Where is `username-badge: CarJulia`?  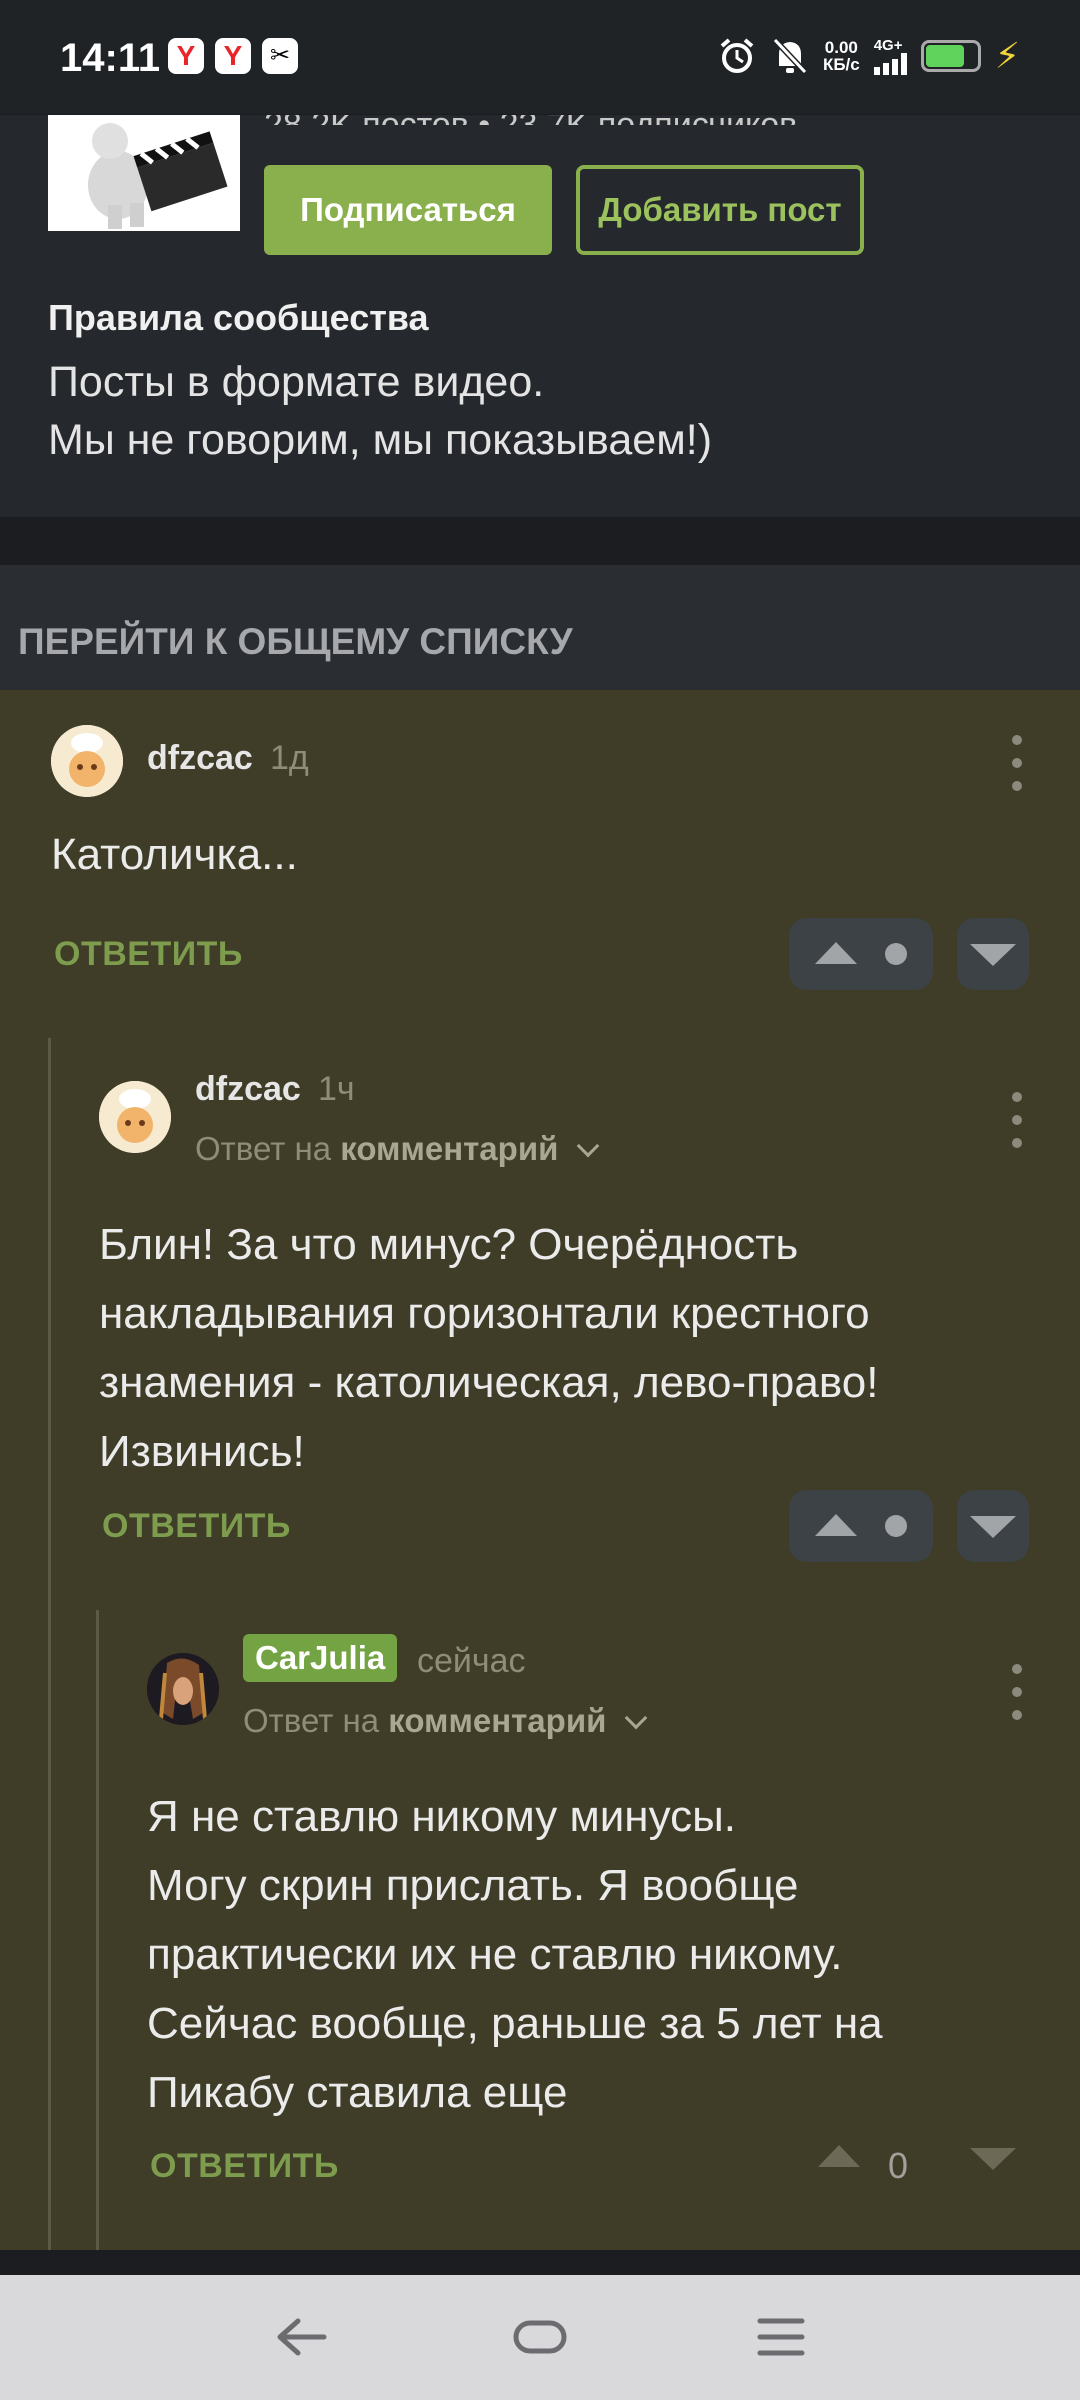
username-badge: CarJulia is located at coordinates (320, 1658).